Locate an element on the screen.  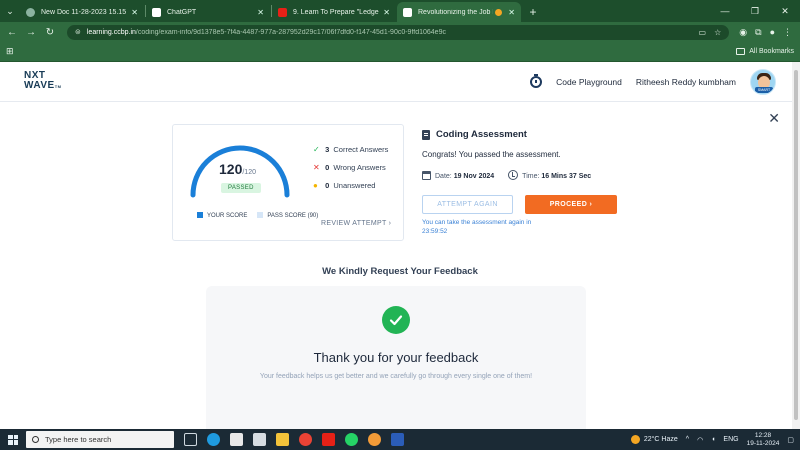
proceed-label: PROCEED is located at coordinates (568, 204).